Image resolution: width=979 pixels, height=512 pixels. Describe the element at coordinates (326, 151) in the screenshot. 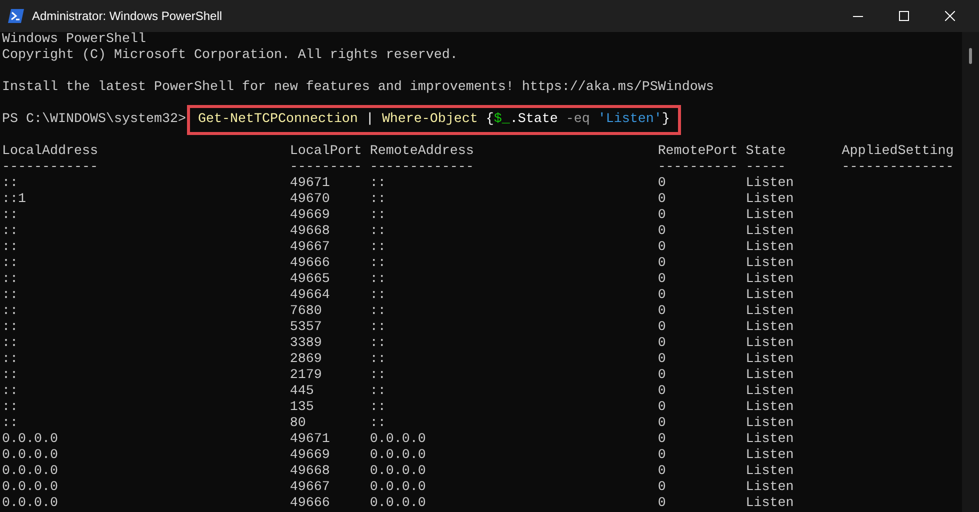

I see `column-header: LocalPort` at that location.